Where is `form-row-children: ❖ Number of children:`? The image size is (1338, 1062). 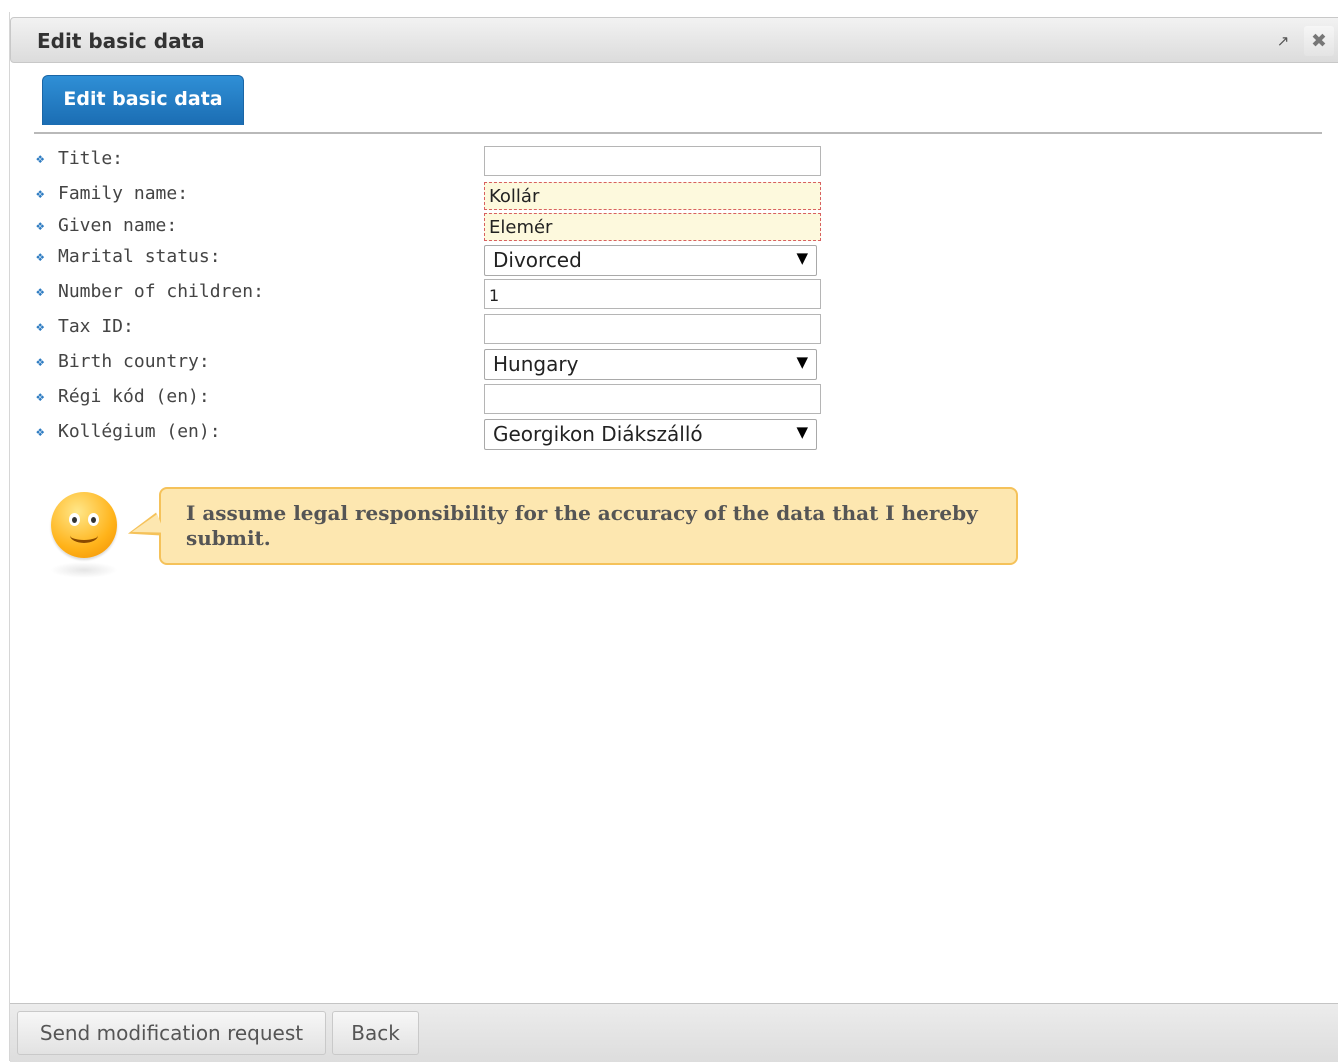
form-row-children: ❖ Number of children: is located at coordinates (486, 293).